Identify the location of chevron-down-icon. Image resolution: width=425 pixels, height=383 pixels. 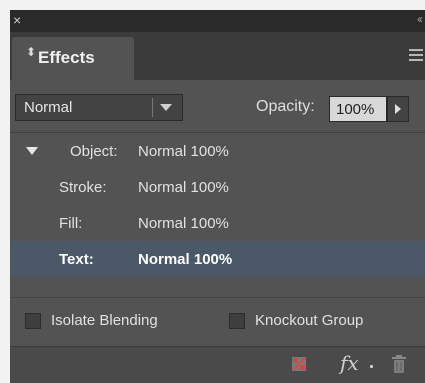
(166, 107).